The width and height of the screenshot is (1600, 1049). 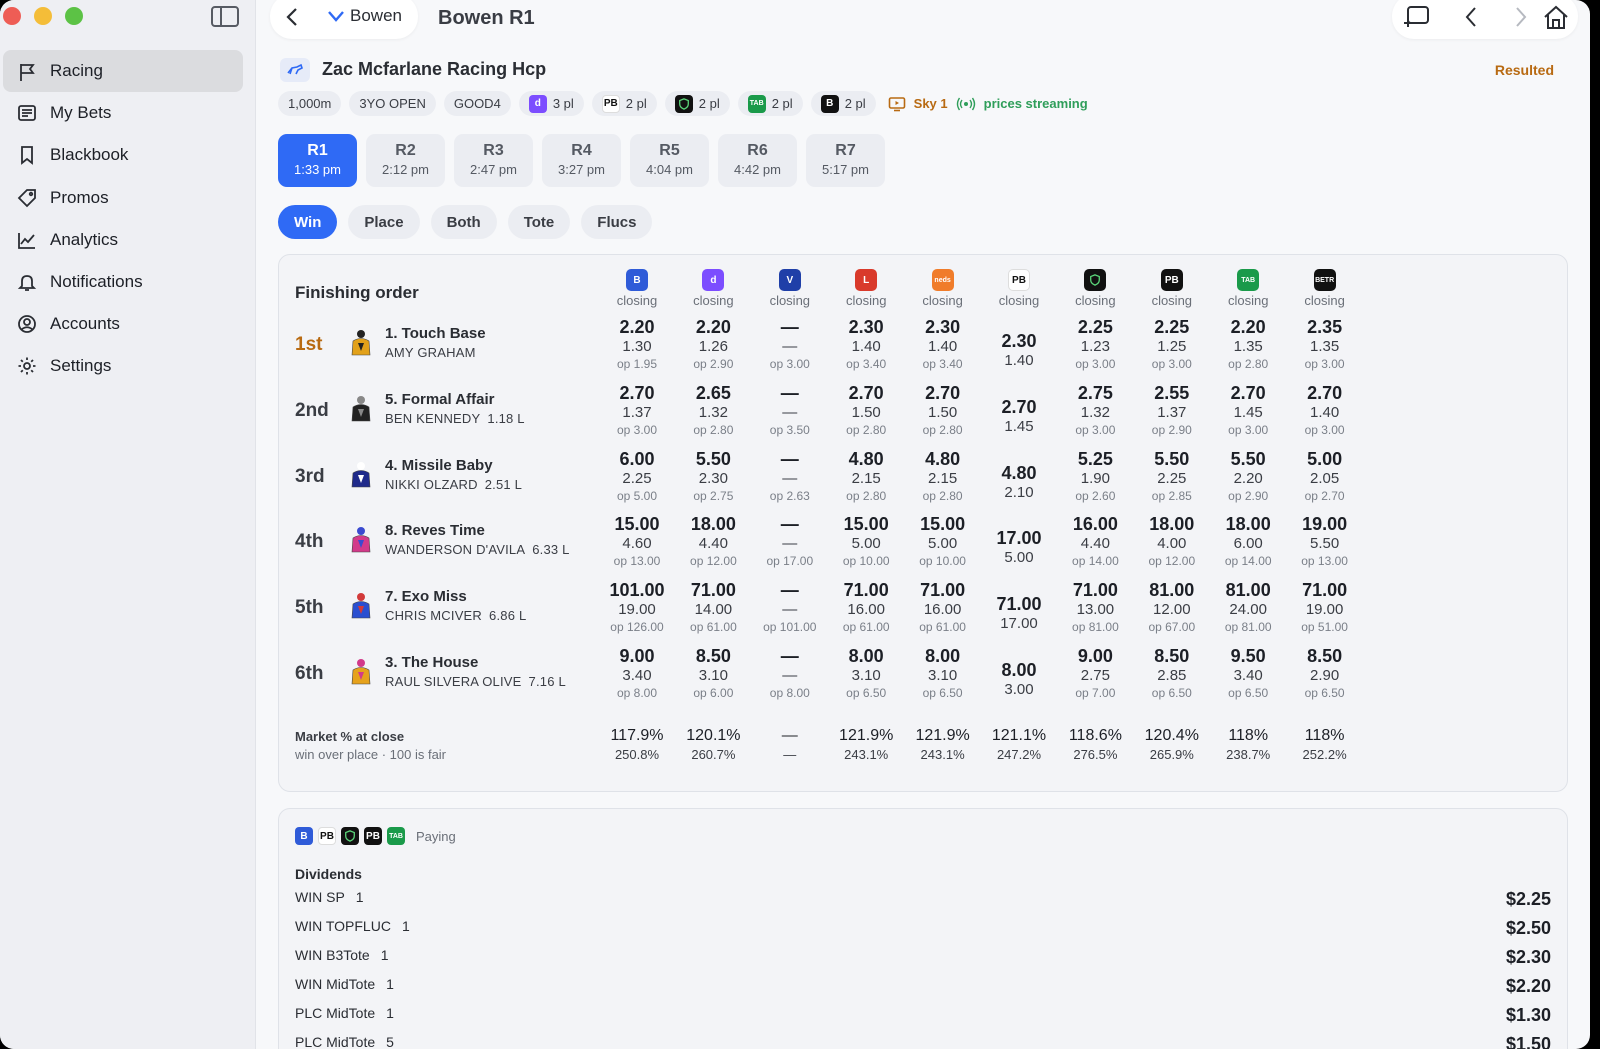 What do you see at coordinates (1248, 477) in the screenshot?
I see `odds-cell: 5.50 2.20 op 2.90` at bounding box center [1248, 477].